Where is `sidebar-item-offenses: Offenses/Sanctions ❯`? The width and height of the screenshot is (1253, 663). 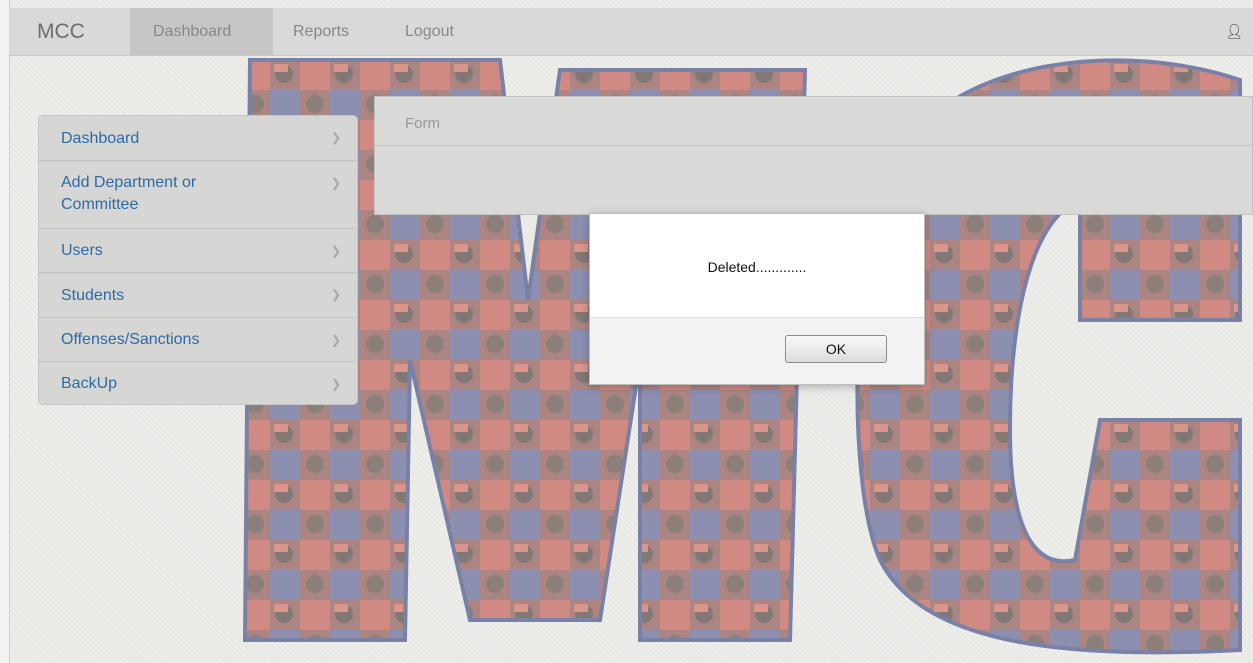 sidebar-item-offenses: Offenses/Sanctions ❯ is located at coordinates (198, 340).